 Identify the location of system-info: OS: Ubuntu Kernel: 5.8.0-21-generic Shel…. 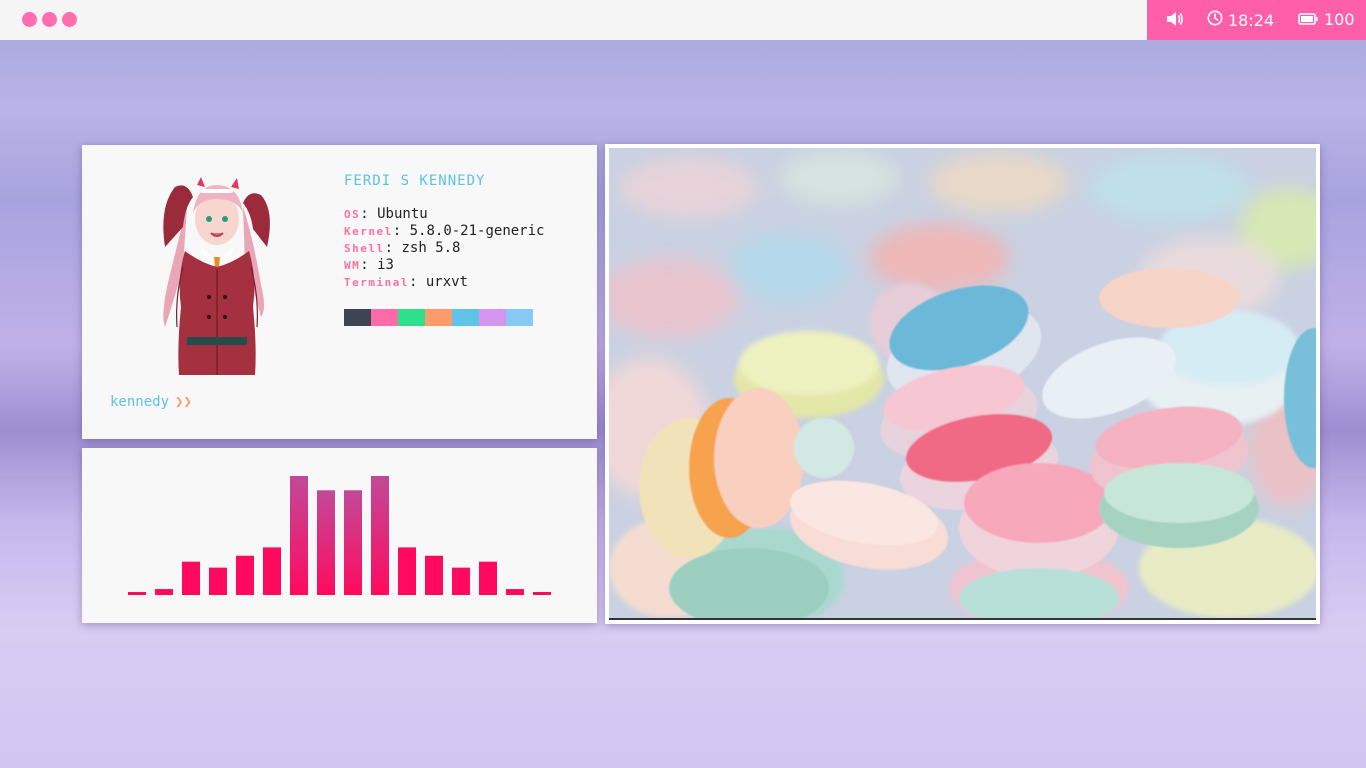
(444, 248).